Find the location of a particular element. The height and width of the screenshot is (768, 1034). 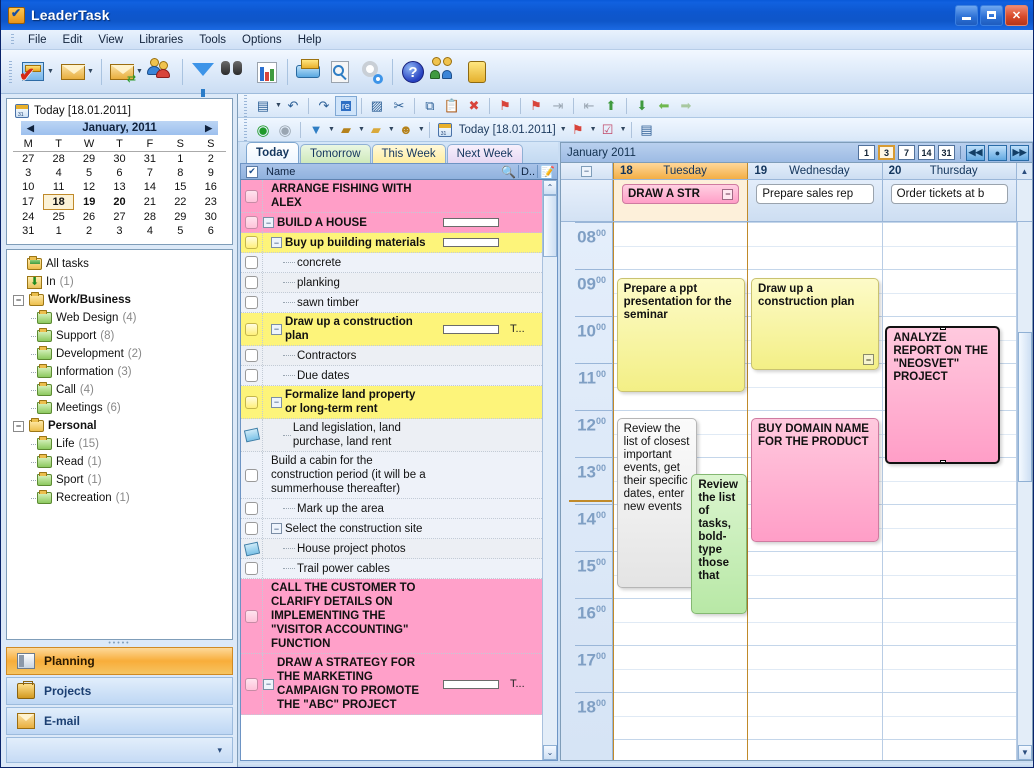

maximize-button is located at coordinates (991, 15).